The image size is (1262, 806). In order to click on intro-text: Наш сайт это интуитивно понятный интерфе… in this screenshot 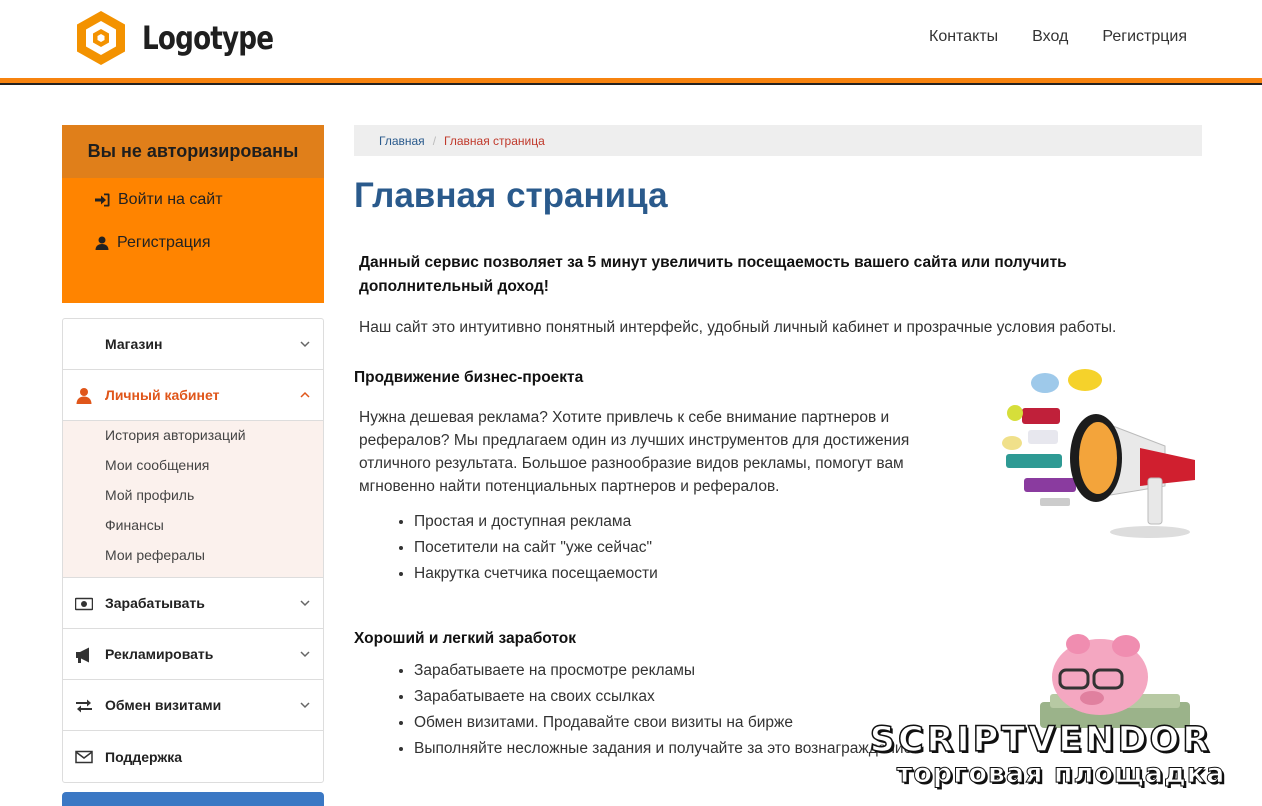, I will do `click(738, 327)`.